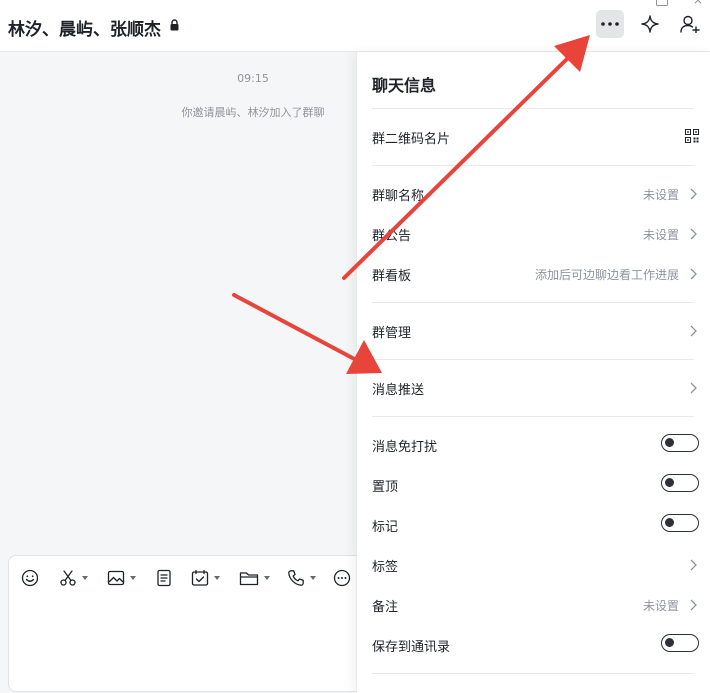 Image resolution: width=710 pixels, height=693 pixels. I want to click on phone-icon, so click(296, 578).